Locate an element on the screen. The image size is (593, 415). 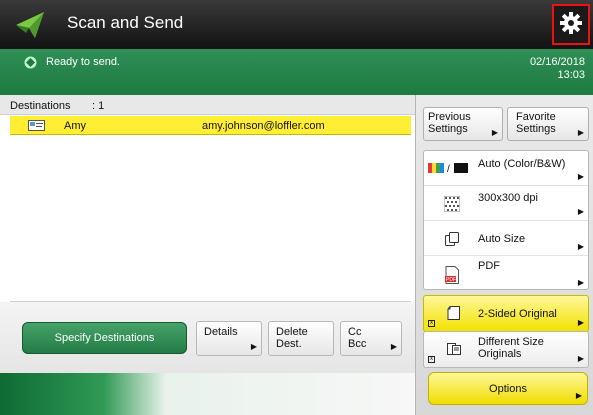
favorite-settings-label: Favorite Settings is located at coordinates (536, 123).